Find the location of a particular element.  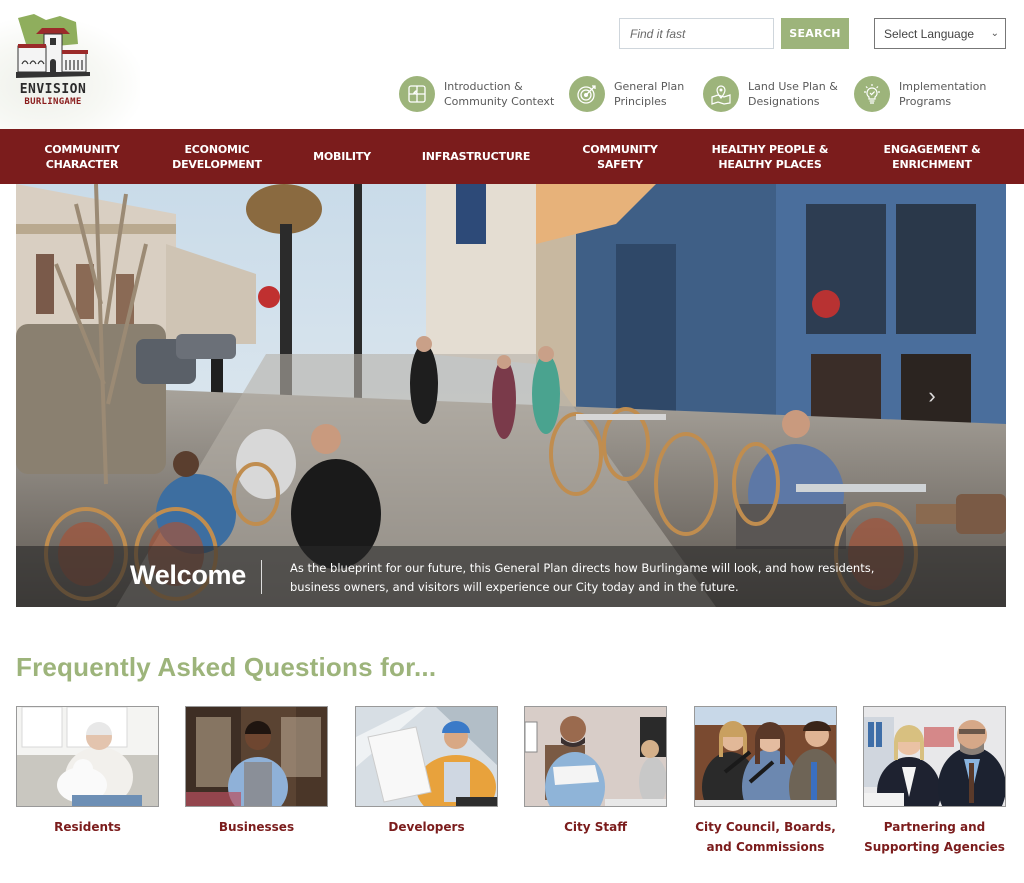

quicklink-principles: General Plan Principles is located at coordinates (626, 94).